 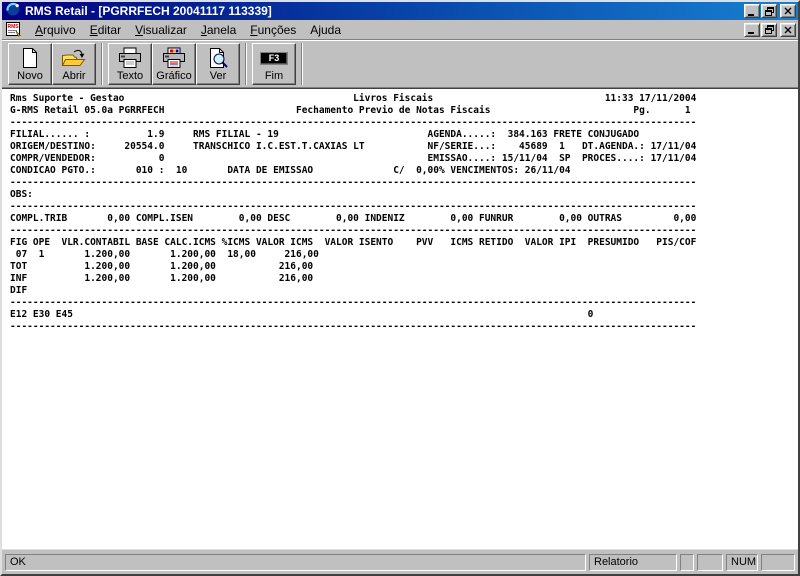 I want to click on svg-text: RMS, so click(x=14, y=27).